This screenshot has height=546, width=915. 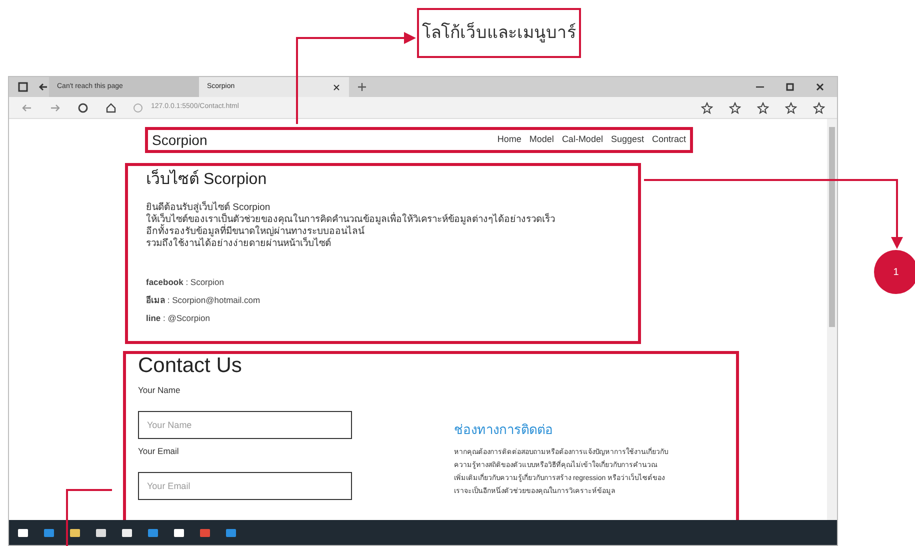 I want to click on new-tab-icon, so click(x=362, y=87).